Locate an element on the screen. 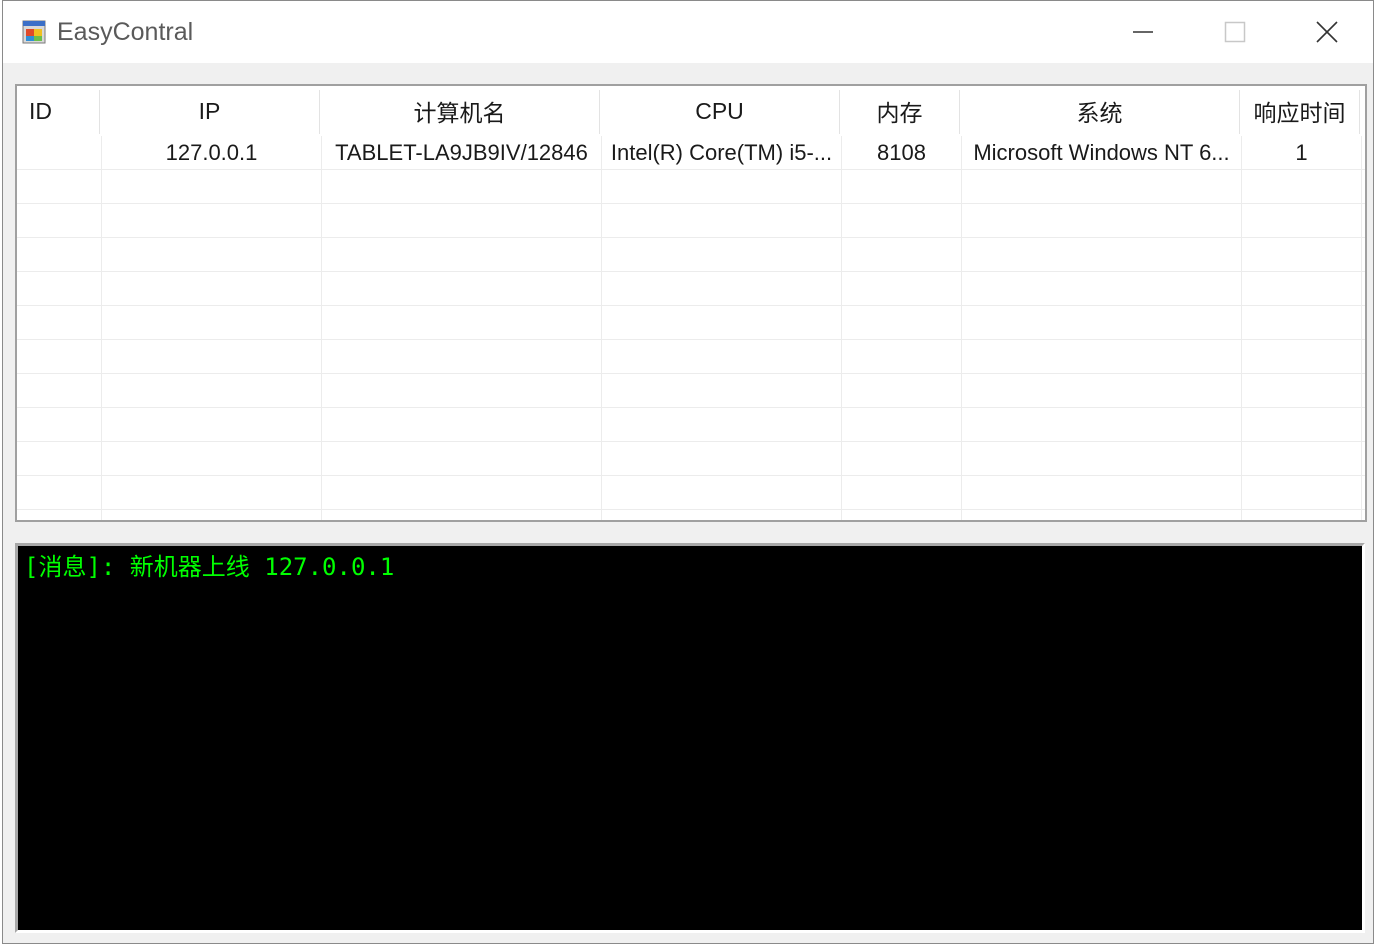 The height and width of the screenshot is (946, 1376). column-header-response-time: 响应时间 is located at coordinates (1299, 111).